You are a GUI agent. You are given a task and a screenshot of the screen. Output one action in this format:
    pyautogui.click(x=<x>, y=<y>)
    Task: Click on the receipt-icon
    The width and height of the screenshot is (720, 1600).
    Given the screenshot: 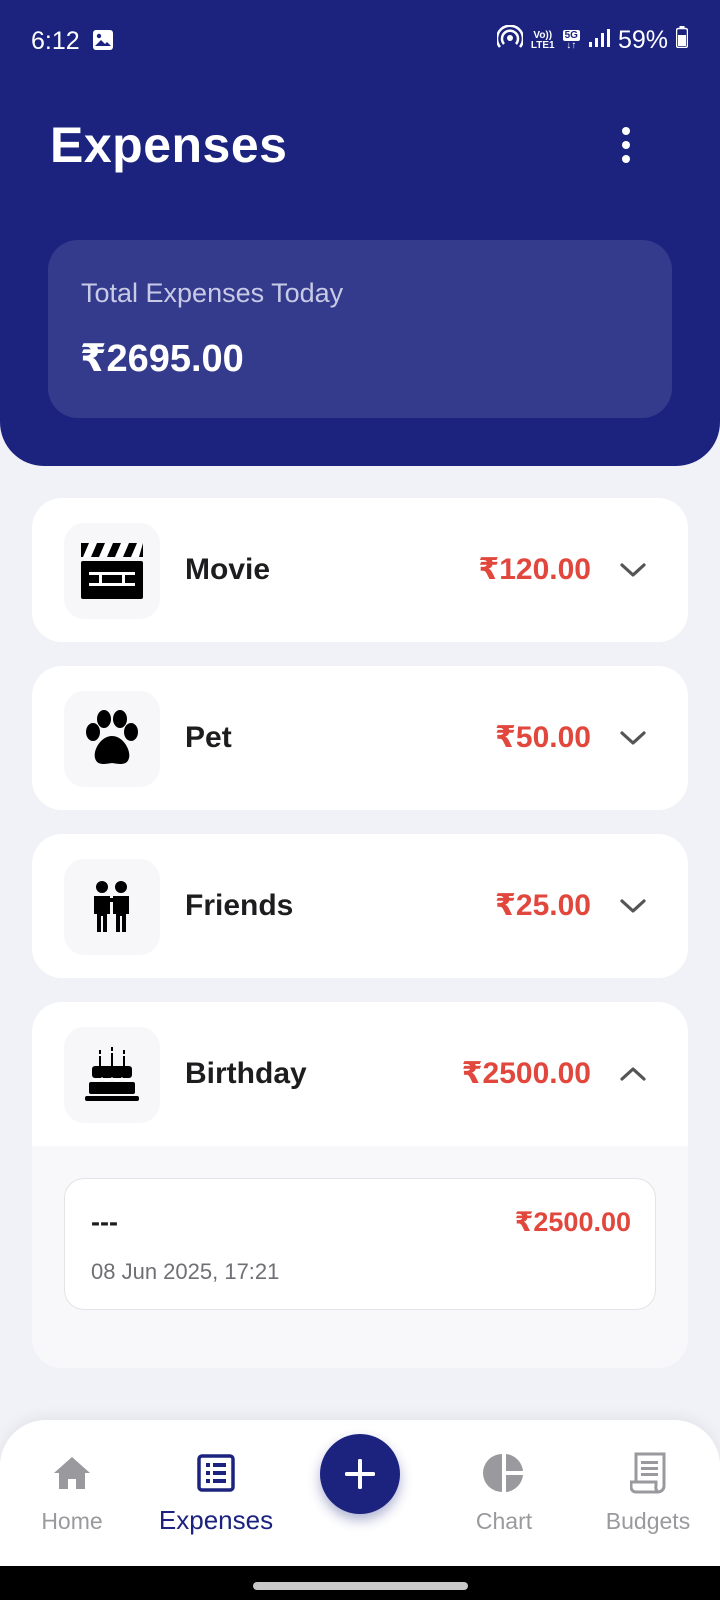 What is the action you would take?
    pyautogui.click(x=648, y=1473)
    